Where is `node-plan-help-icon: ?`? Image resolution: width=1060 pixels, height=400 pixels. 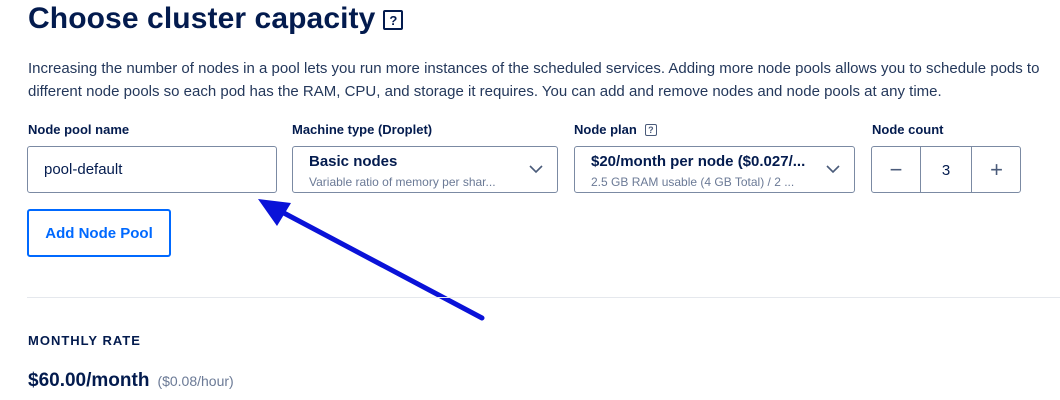
node-plan-help-icon: ? is located at coordinates (650, 129).